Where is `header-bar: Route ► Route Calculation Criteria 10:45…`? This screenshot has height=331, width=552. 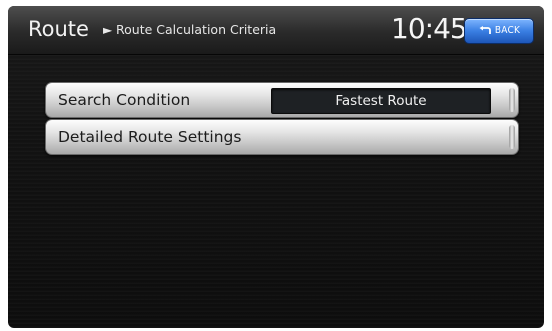
header-bar: Route ► Route Calculation Criteria 10:45… is located at coordinates (276, 30).